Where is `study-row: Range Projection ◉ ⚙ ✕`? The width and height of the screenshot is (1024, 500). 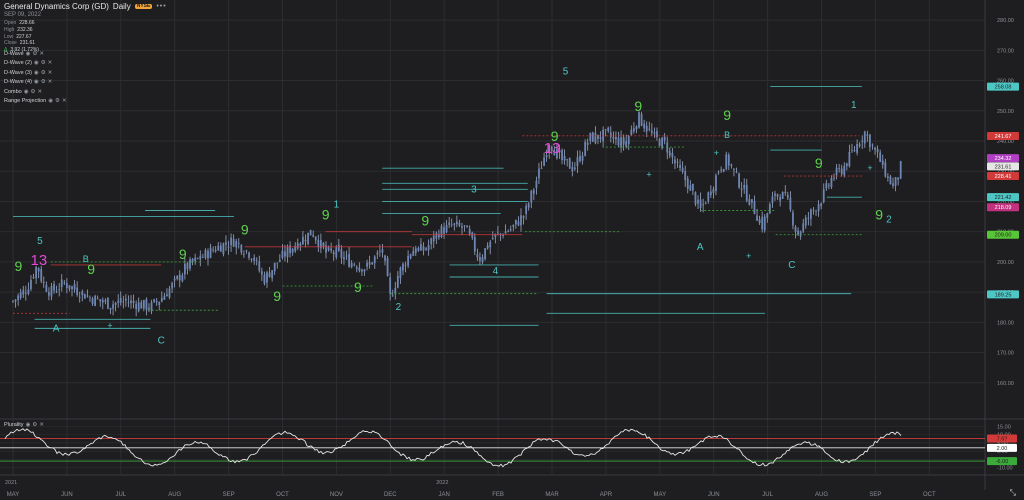
study-row: Range Projection ◉ ⚙ ✕ is located at coordinates (35, 102).